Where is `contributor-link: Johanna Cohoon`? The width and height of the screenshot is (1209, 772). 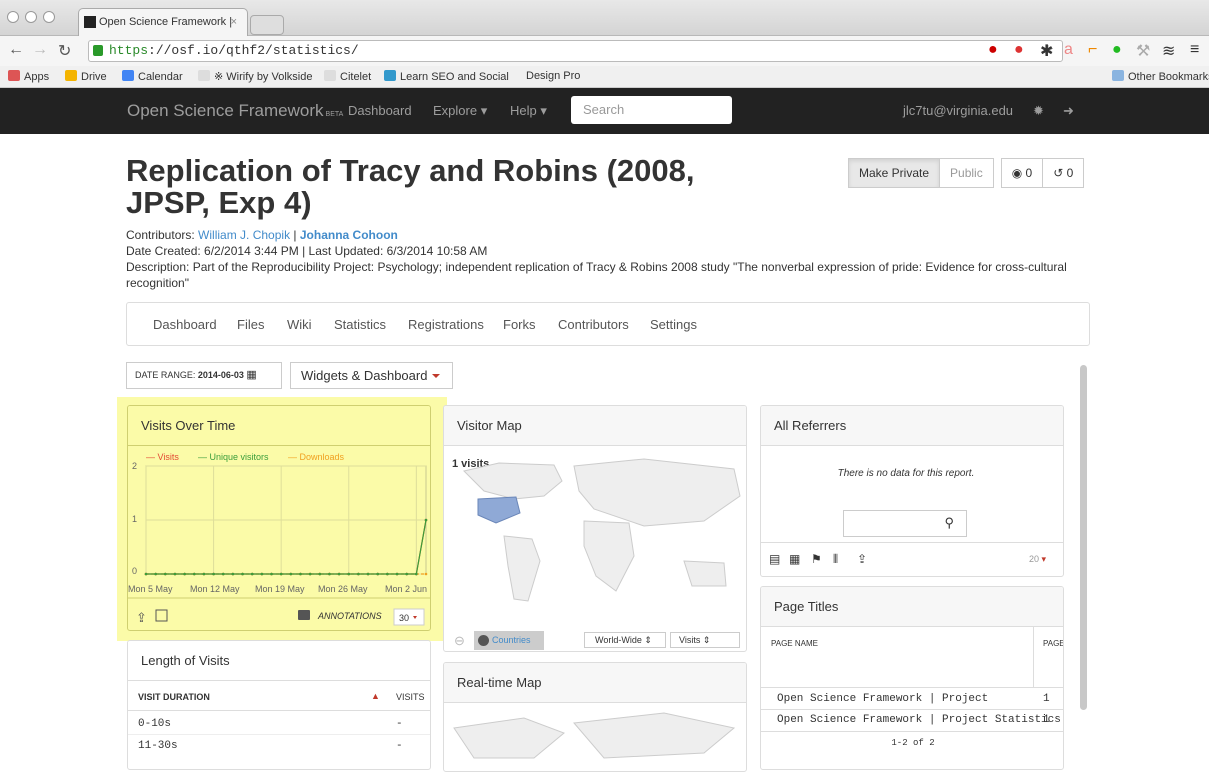
contributor-link: Johanna Cohoon is located at coordinates (349, 235).